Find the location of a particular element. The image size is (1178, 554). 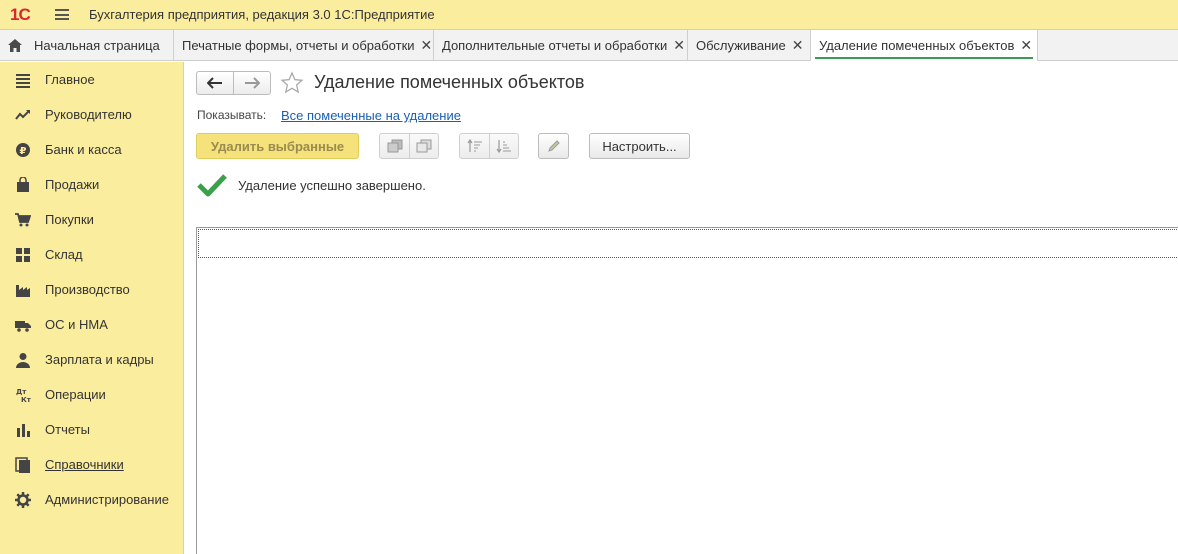

arrow-left-icon is located at coordinates (214, 83).